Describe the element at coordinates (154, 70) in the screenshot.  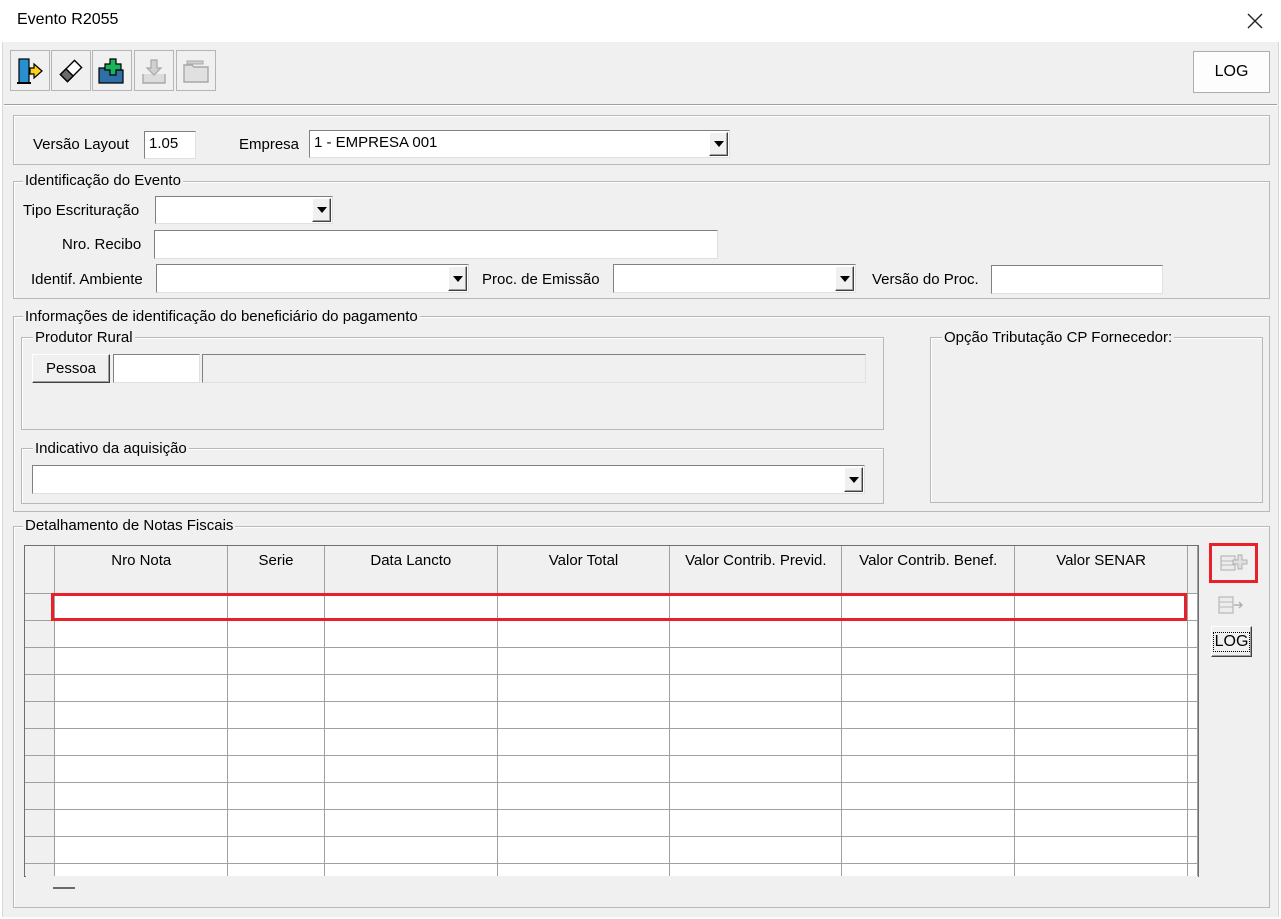
I see `import-button` at that location.